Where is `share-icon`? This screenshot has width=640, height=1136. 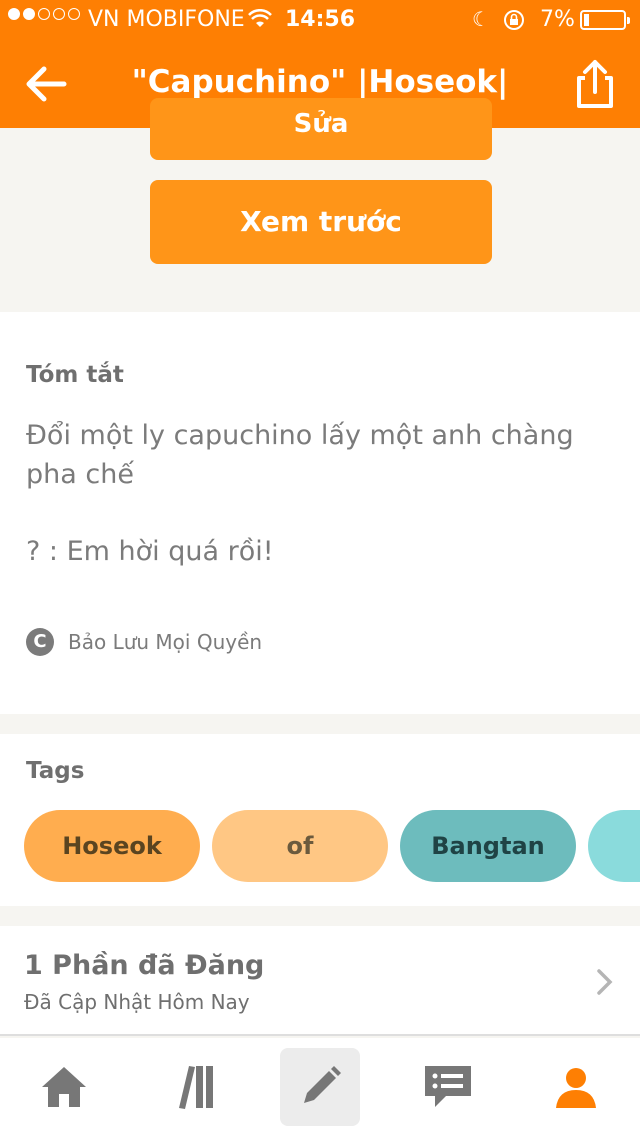
share-icon is located at coordinates (595, 84).